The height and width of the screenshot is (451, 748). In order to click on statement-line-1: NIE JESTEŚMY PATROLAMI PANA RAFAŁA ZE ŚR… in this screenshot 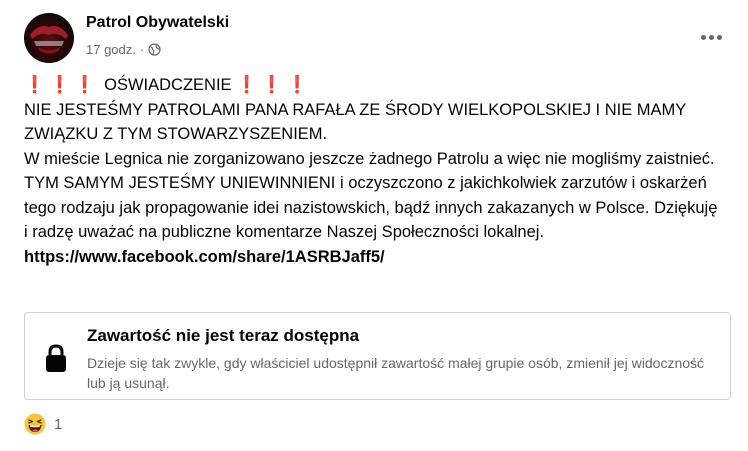, I will do `click(355, 122)`.